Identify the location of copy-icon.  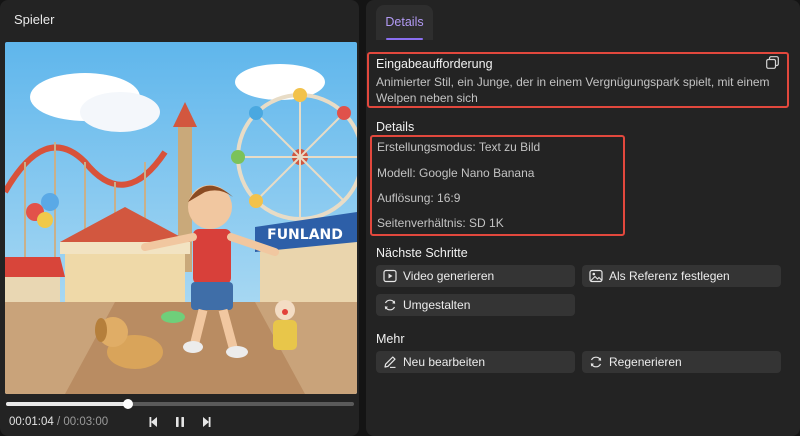
(772, 62).